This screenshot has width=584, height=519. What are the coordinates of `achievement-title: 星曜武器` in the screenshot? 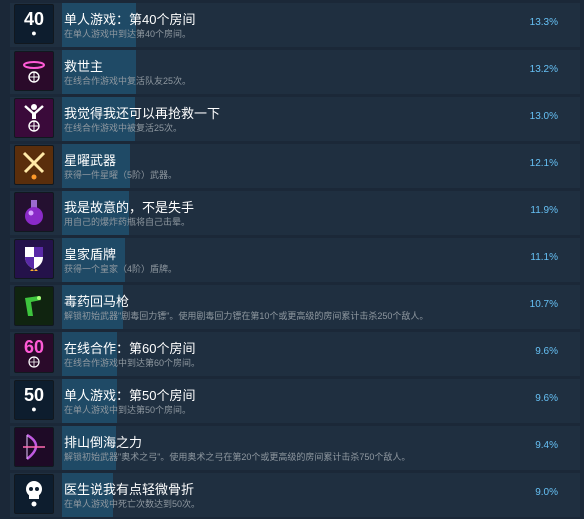 It's located at (90, 160).